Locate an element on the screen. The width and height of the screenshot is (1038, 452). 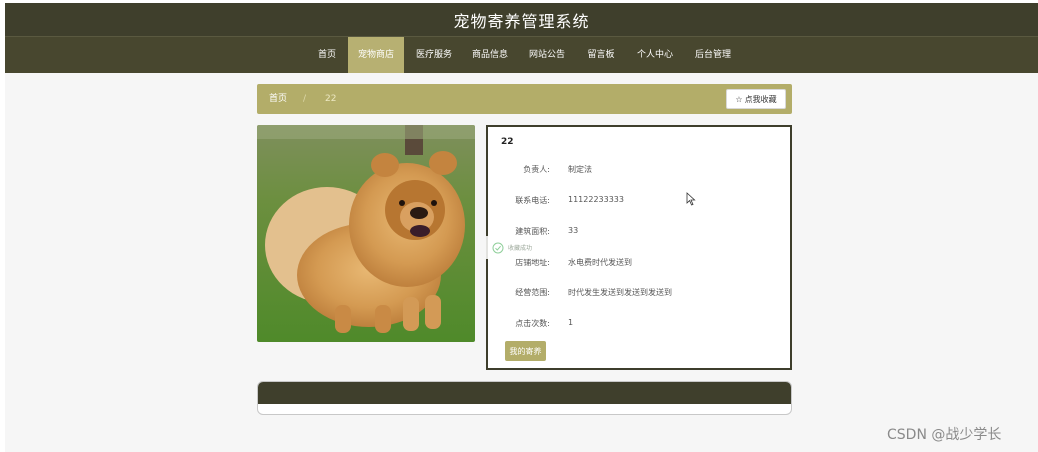
breadcrumb-current: 22 is located at coordinates (331, 99).